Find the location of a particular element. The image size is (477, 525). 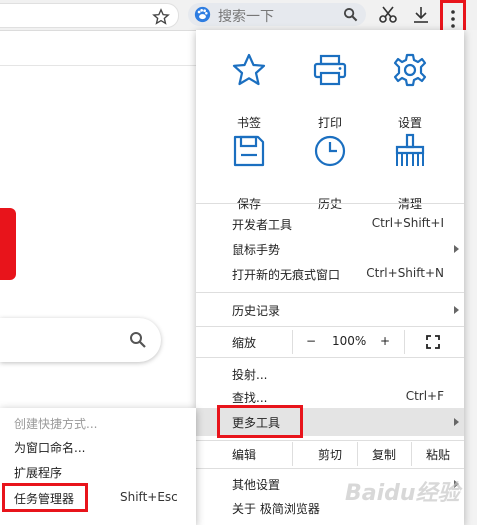

annotation-highlight-task-manager is located at coordinates (45, 497).